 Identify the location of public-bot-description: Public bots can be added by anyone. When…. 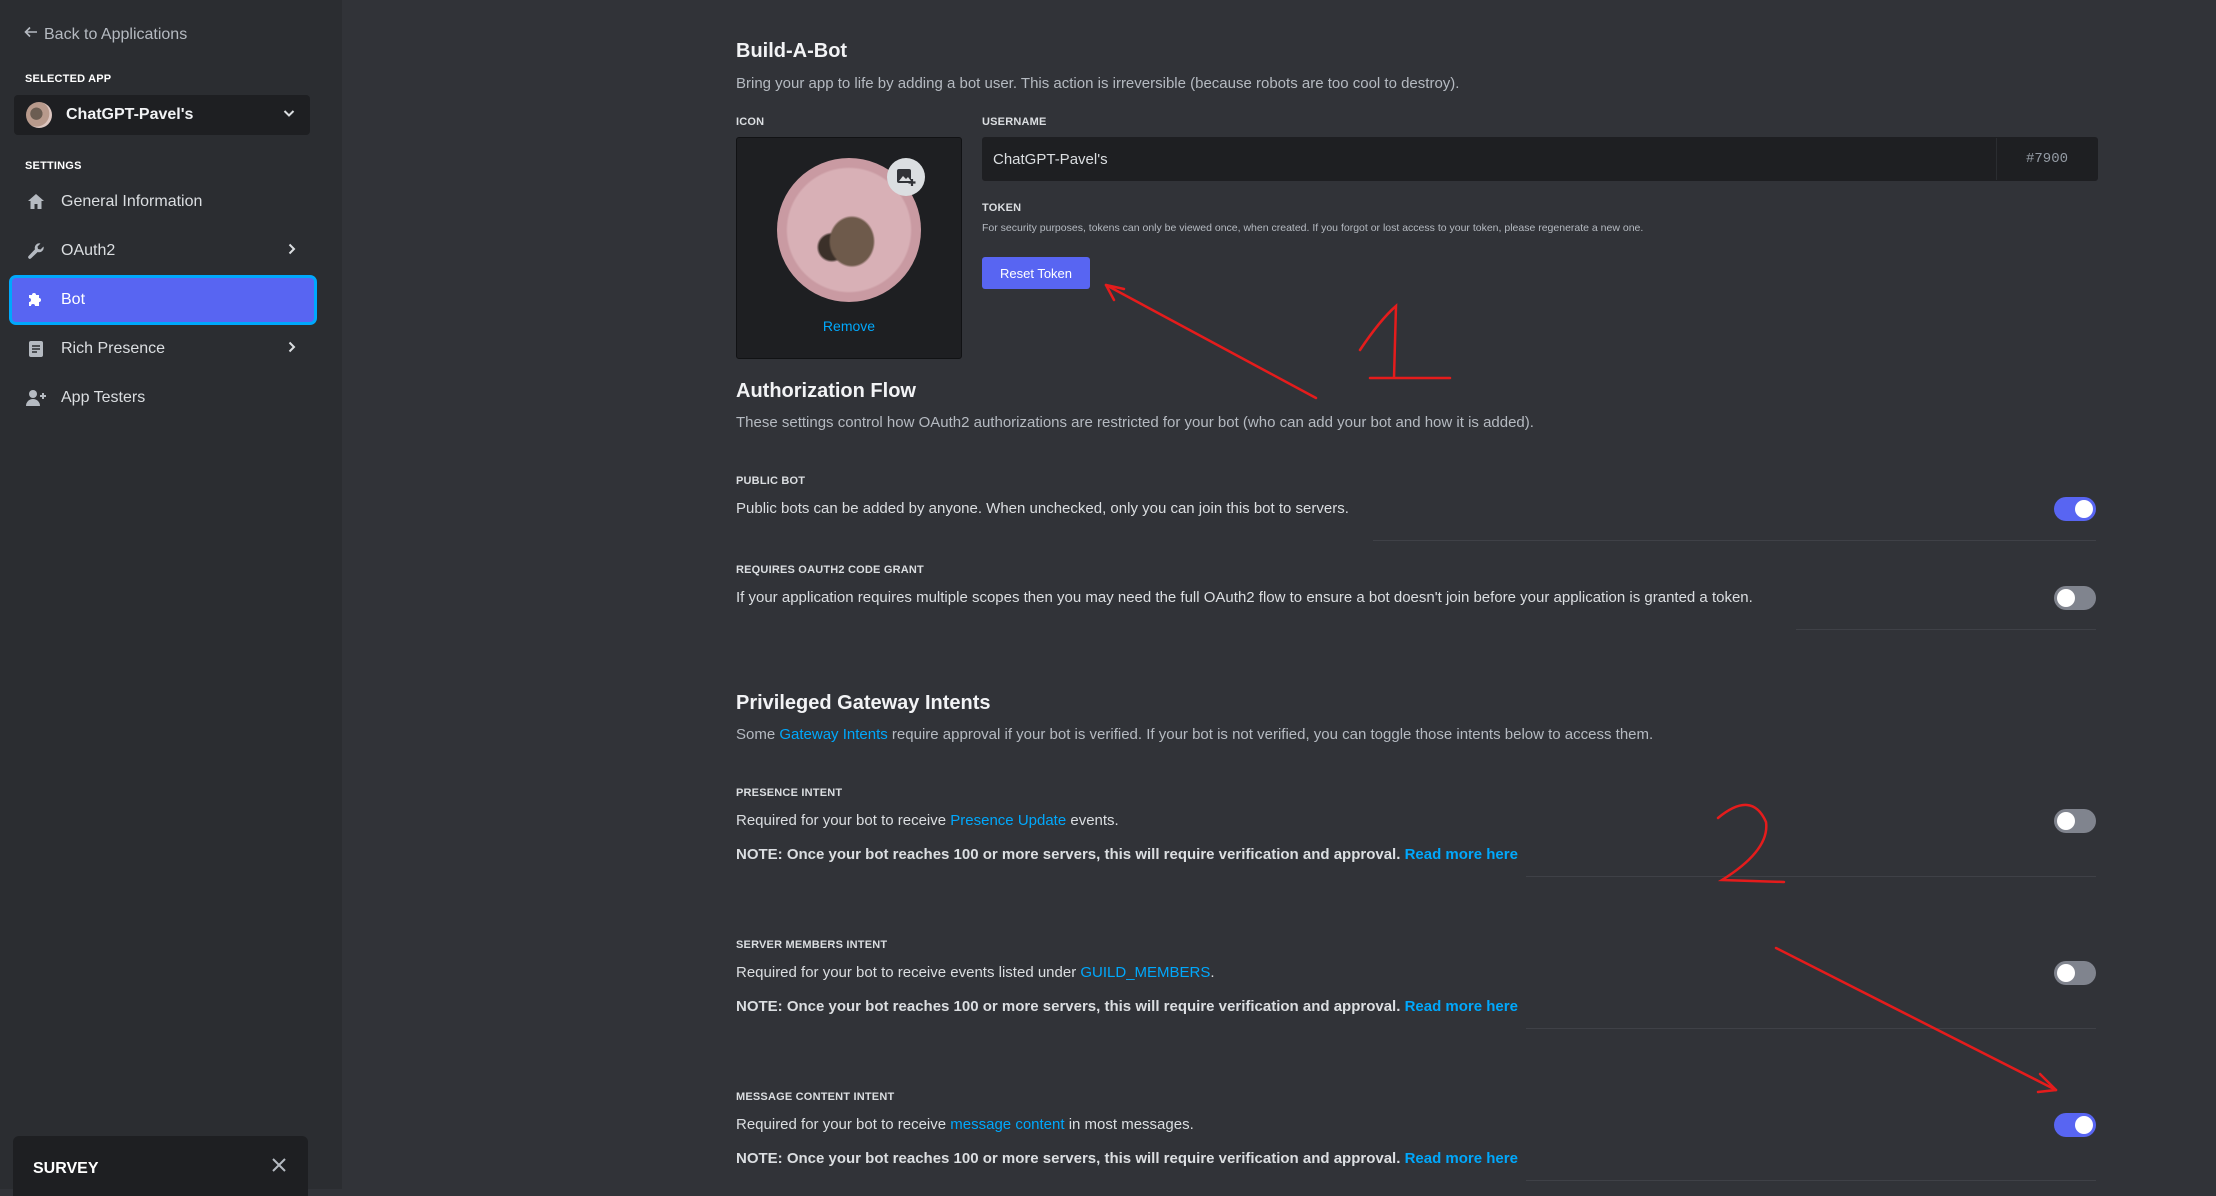
(1042, 508).